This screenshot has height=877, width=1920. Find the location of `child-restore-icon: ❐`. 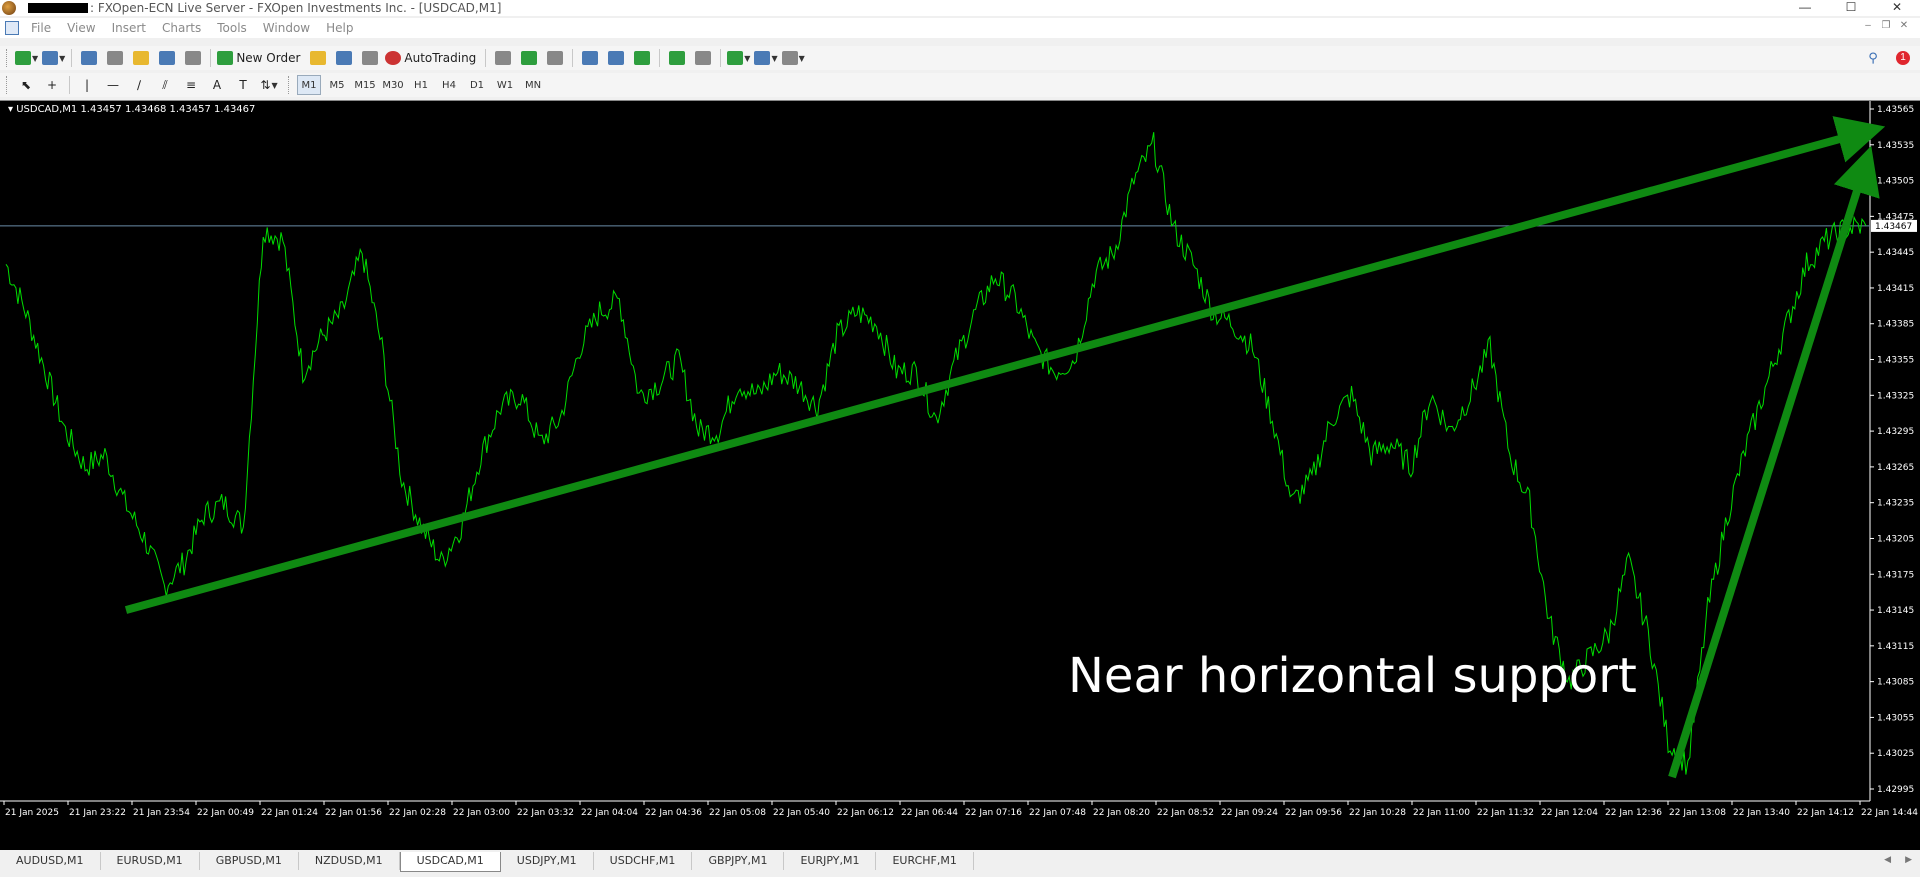

child-restore-icon: ❐ is located at coordinates (1886, 26).